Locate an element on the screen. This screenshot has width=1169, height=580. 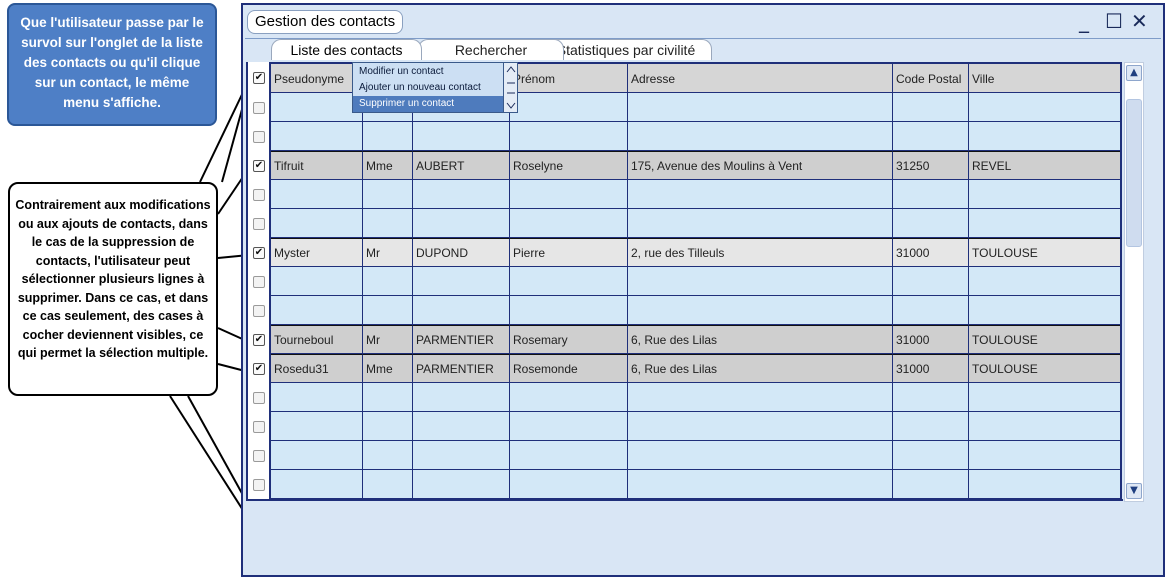
scroll-thumb is located at coordinates (1134, 173).